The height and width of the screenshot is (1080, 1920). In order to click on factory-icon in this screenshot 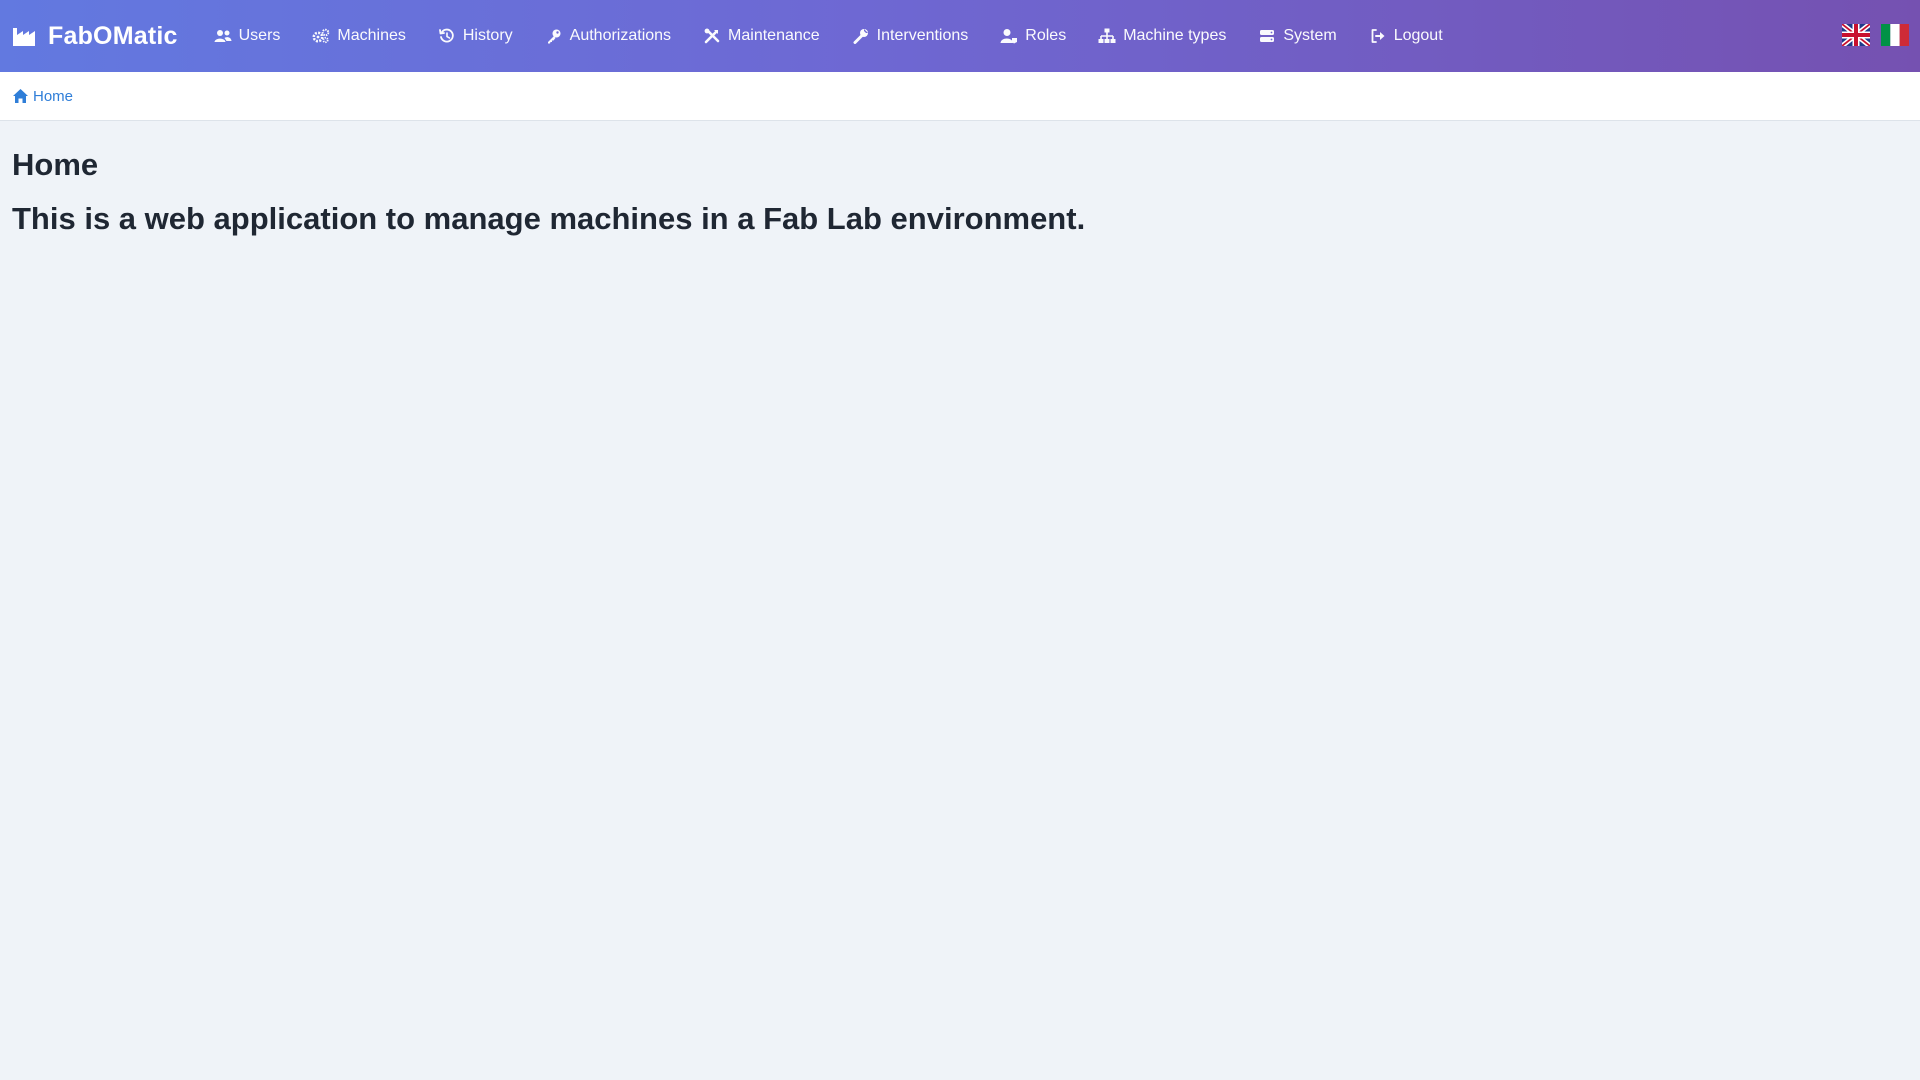, I will do `click(25, 36)`.